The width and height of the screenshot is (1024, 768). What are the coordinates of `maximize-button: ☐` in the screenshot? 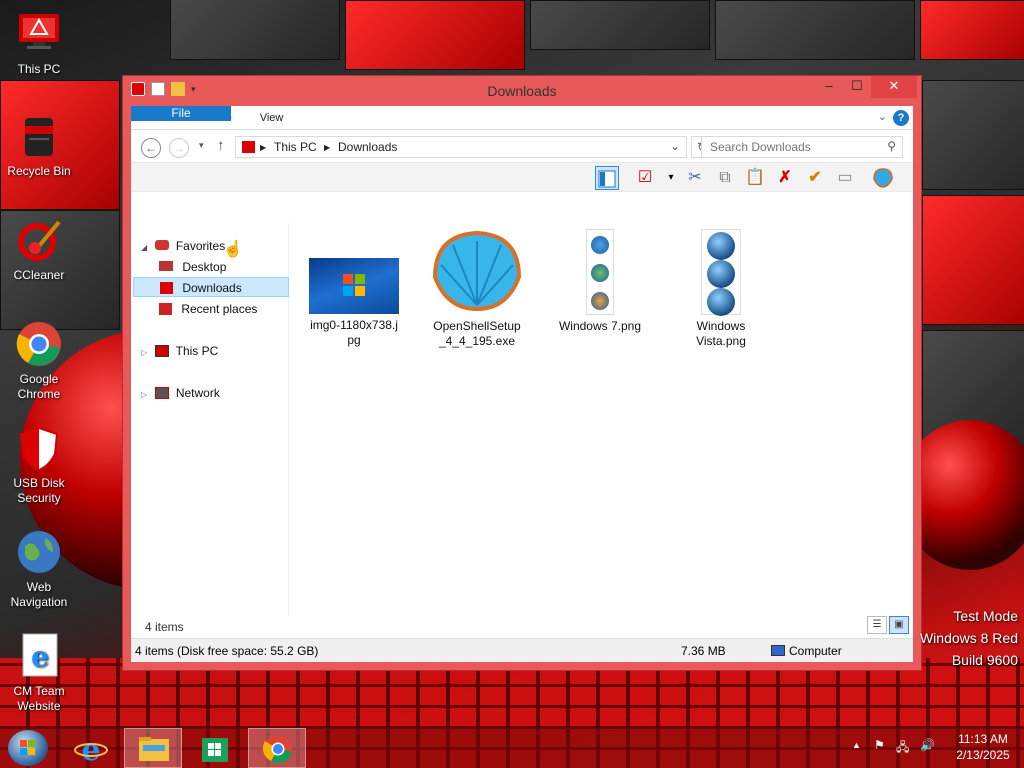 It's located at (857, 87).